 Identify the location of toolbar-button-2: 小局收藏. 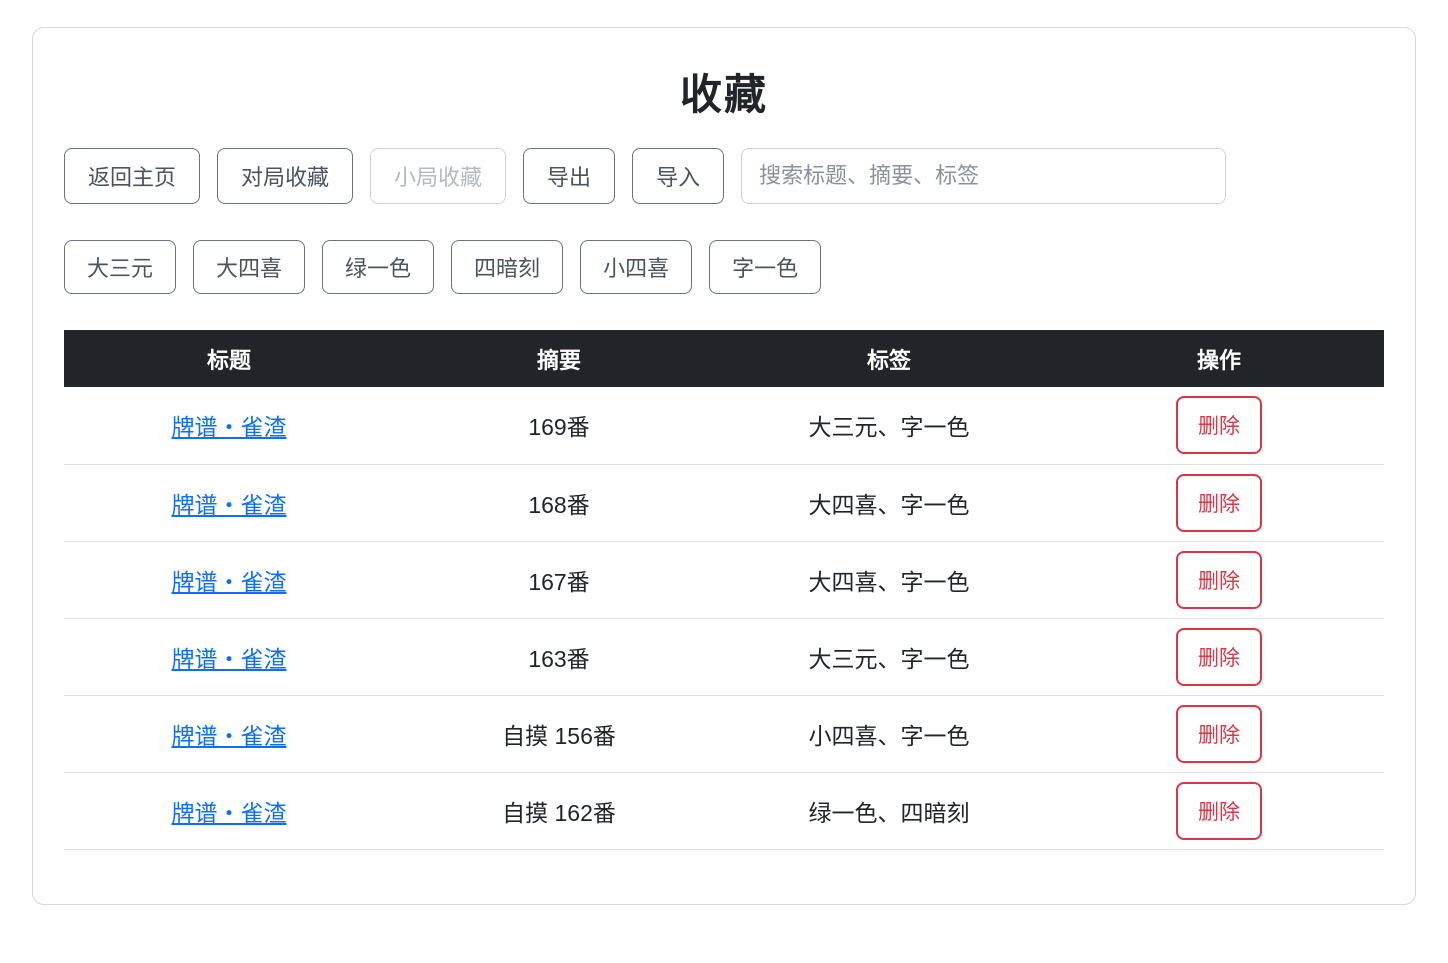
(438, 176).